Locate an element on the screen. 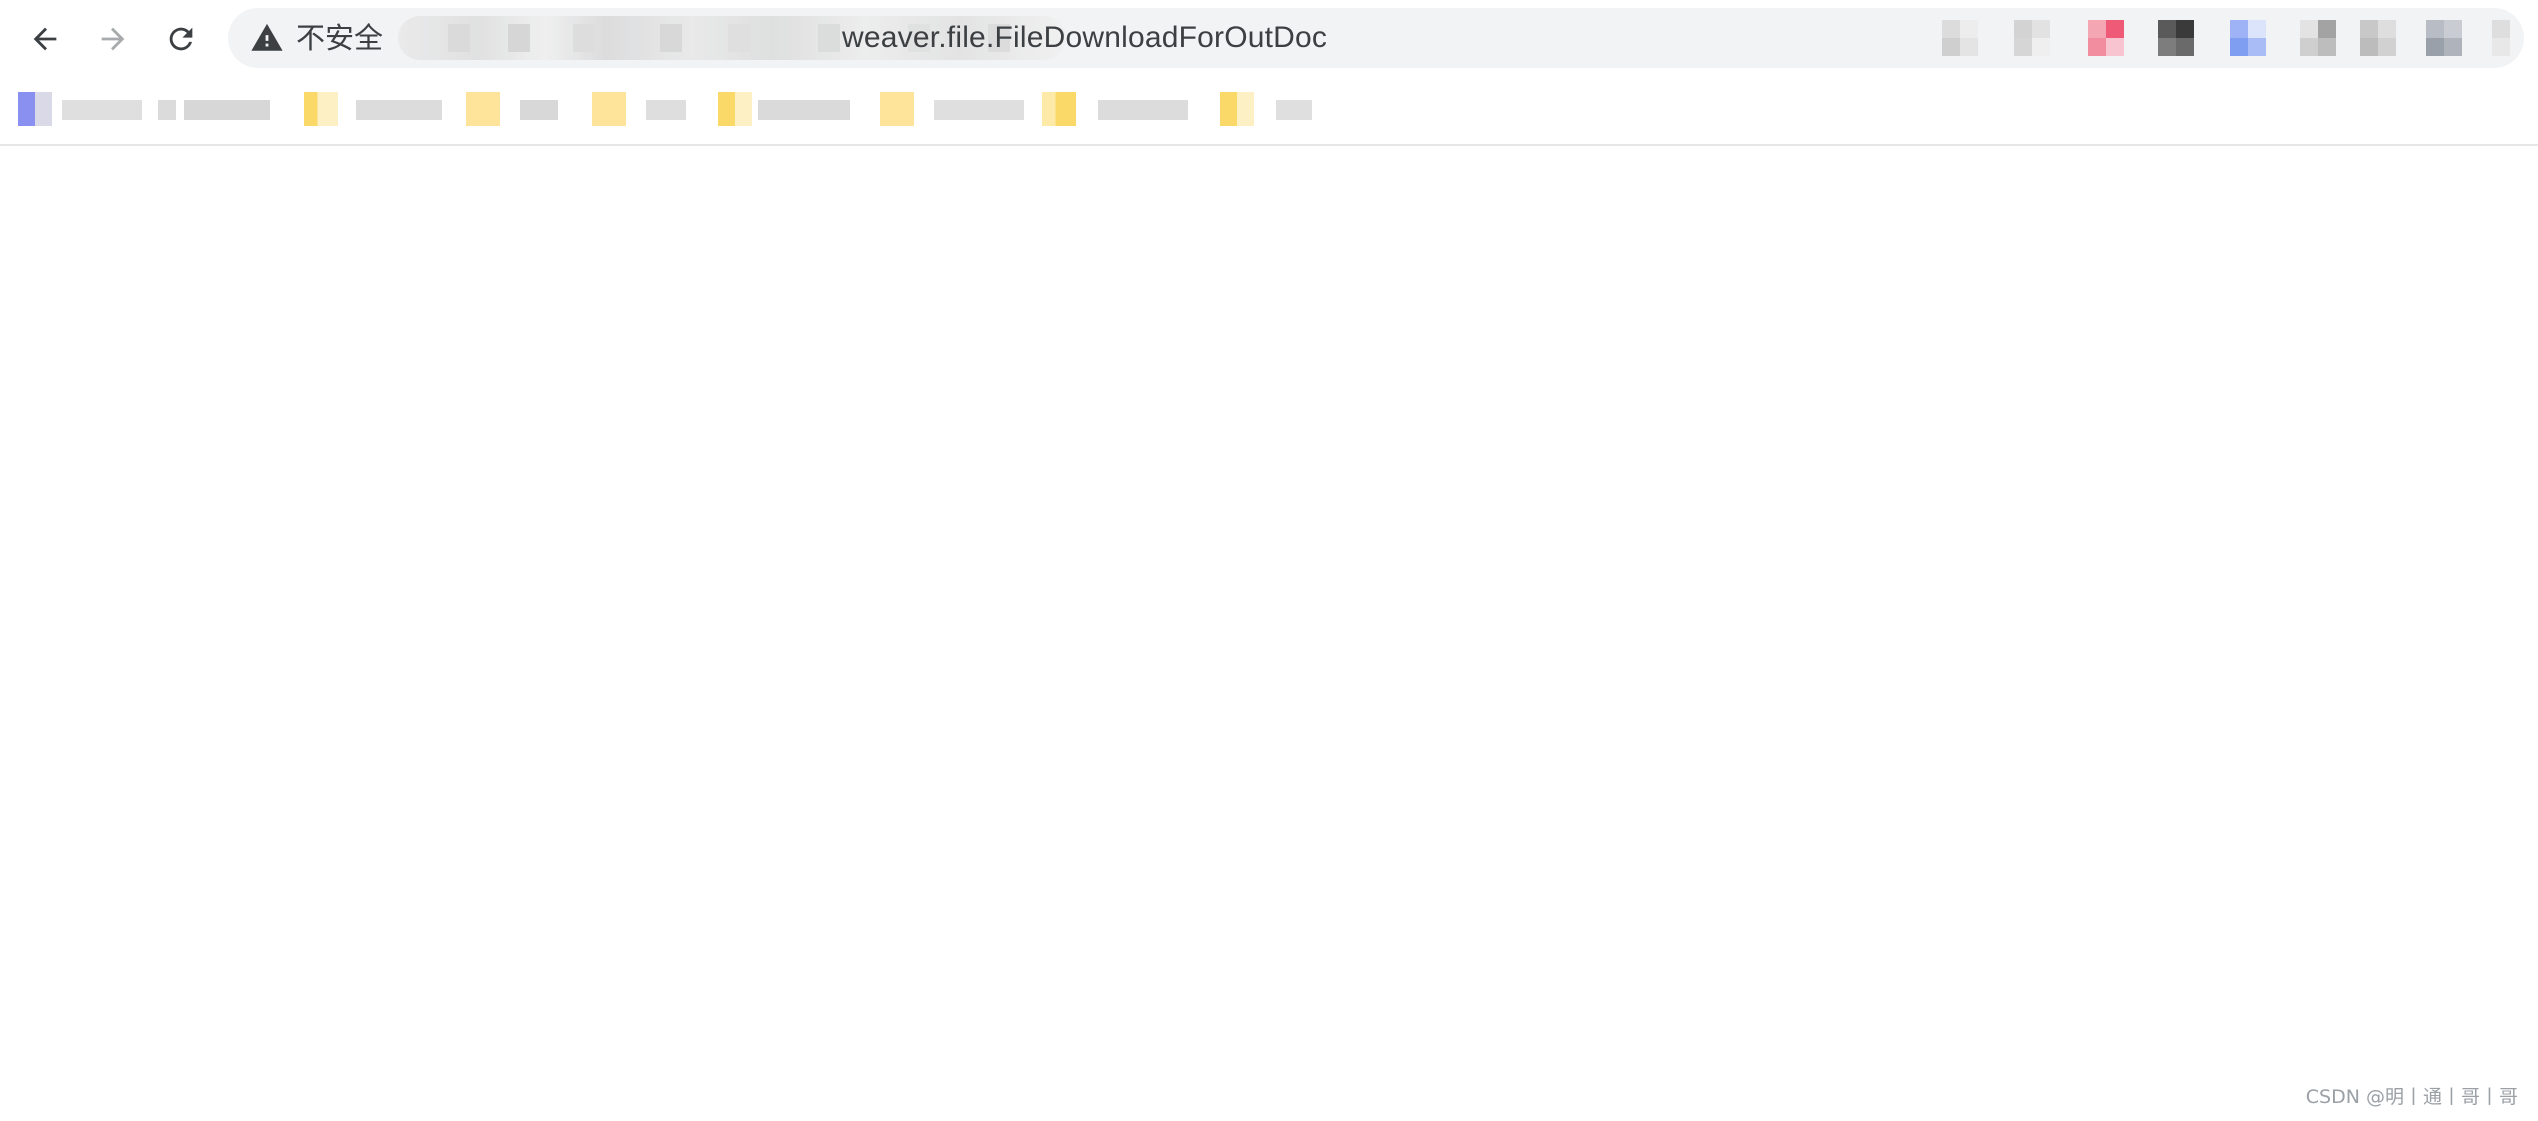  arrow-left-icon is located at coordinates (45, 39).